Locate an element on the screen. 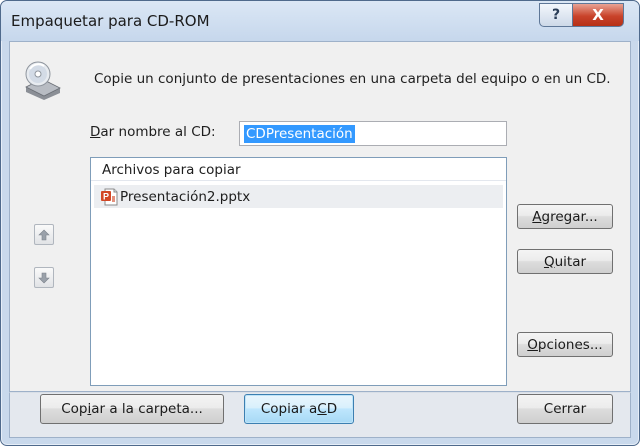  remove-button: Quitar is located at coordinates (565, 261).